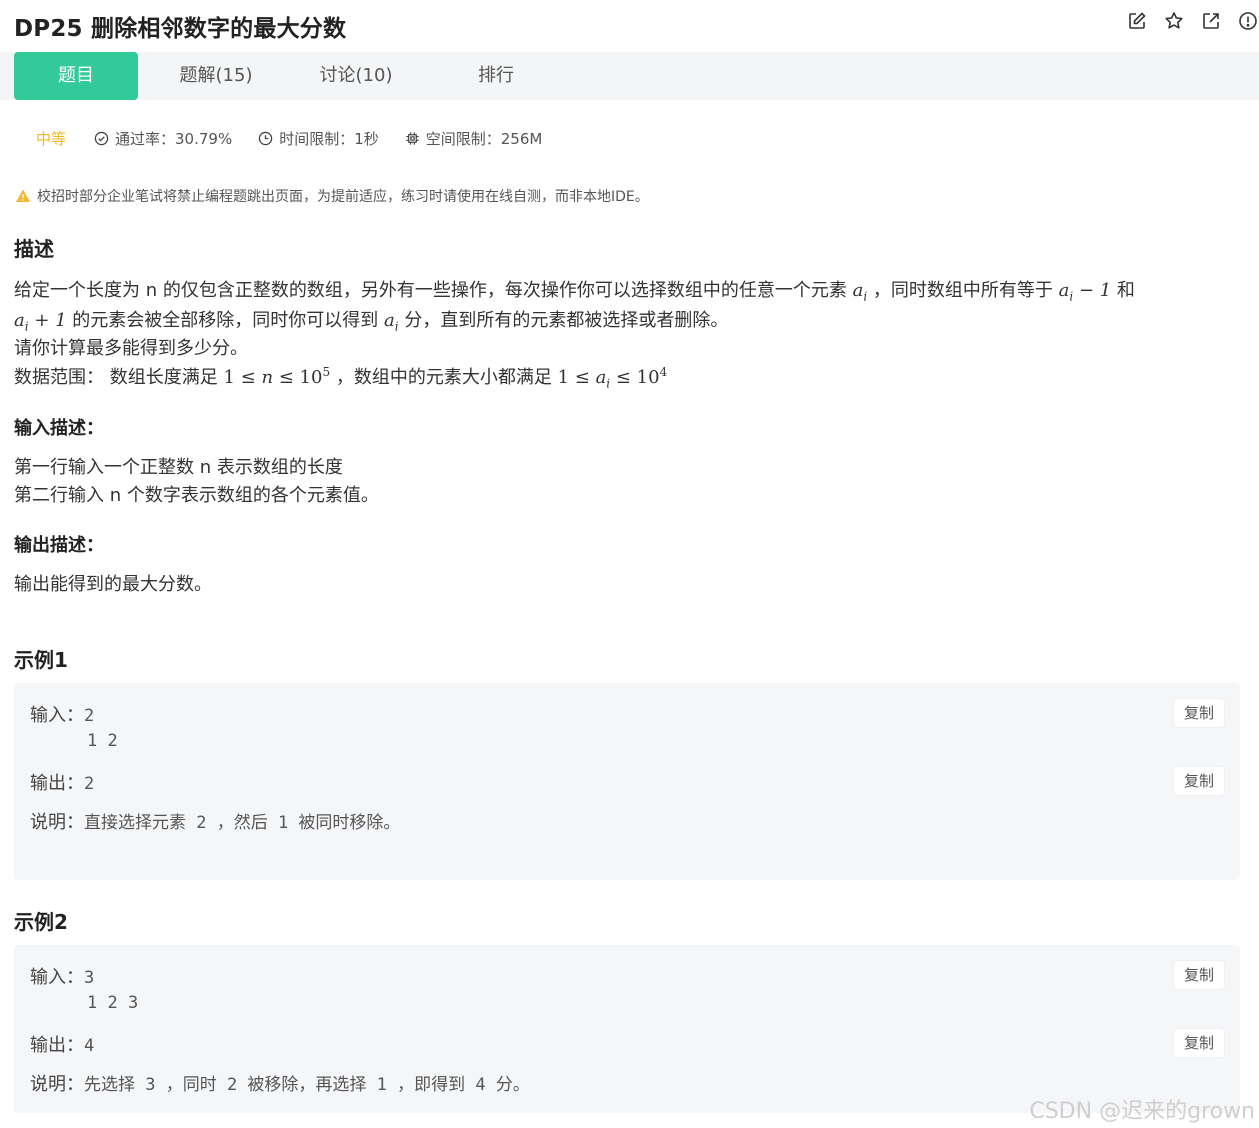  What do you see at coordinates (41, 660) in the screenshot?
I see `example-1-heading: 示例1` at bounding box center [41, 660].